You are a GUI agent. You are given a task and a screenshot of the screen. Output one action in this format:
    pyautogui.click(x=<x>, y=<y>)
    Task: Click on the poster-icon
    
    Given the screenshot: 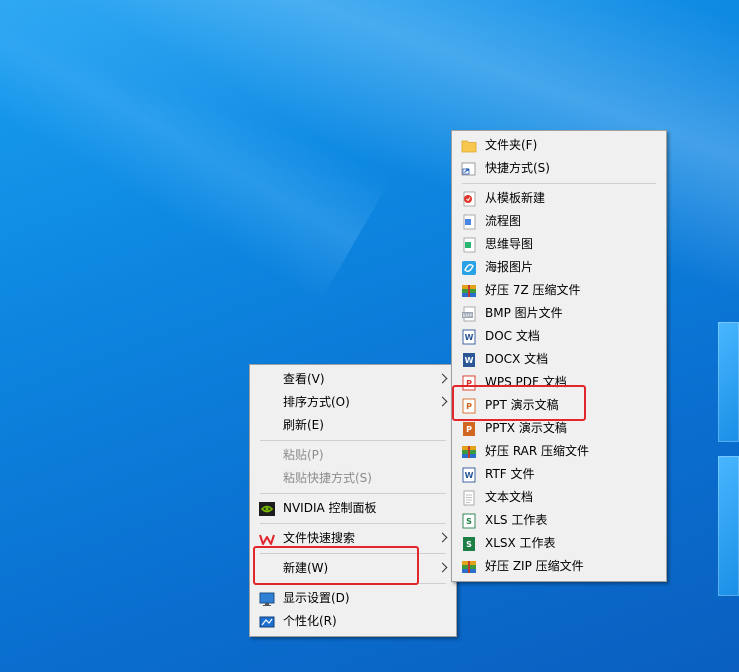 What is the action you would take?
    pyautogui.click(x=469, y=268)
    